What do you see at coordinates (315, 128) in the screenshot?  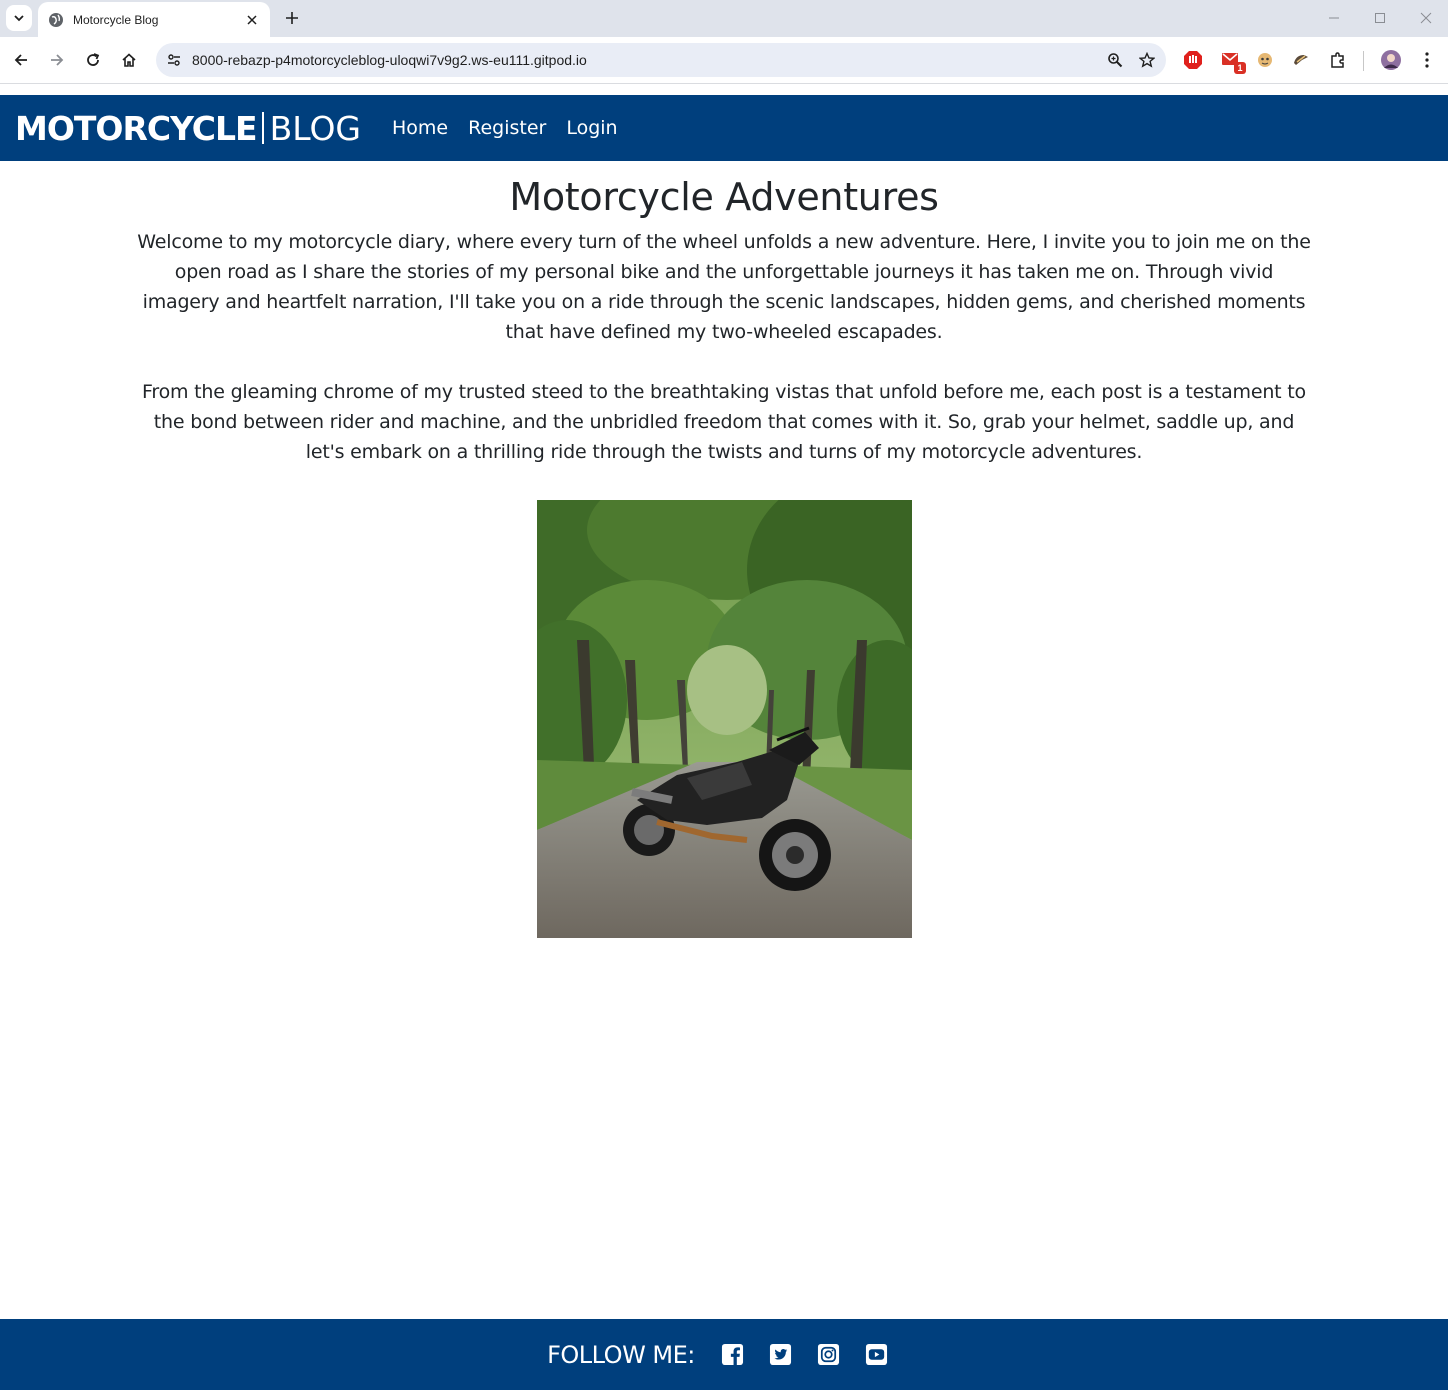 I see `logo-thin-text: BLOG` at bounding box center [315, 128].